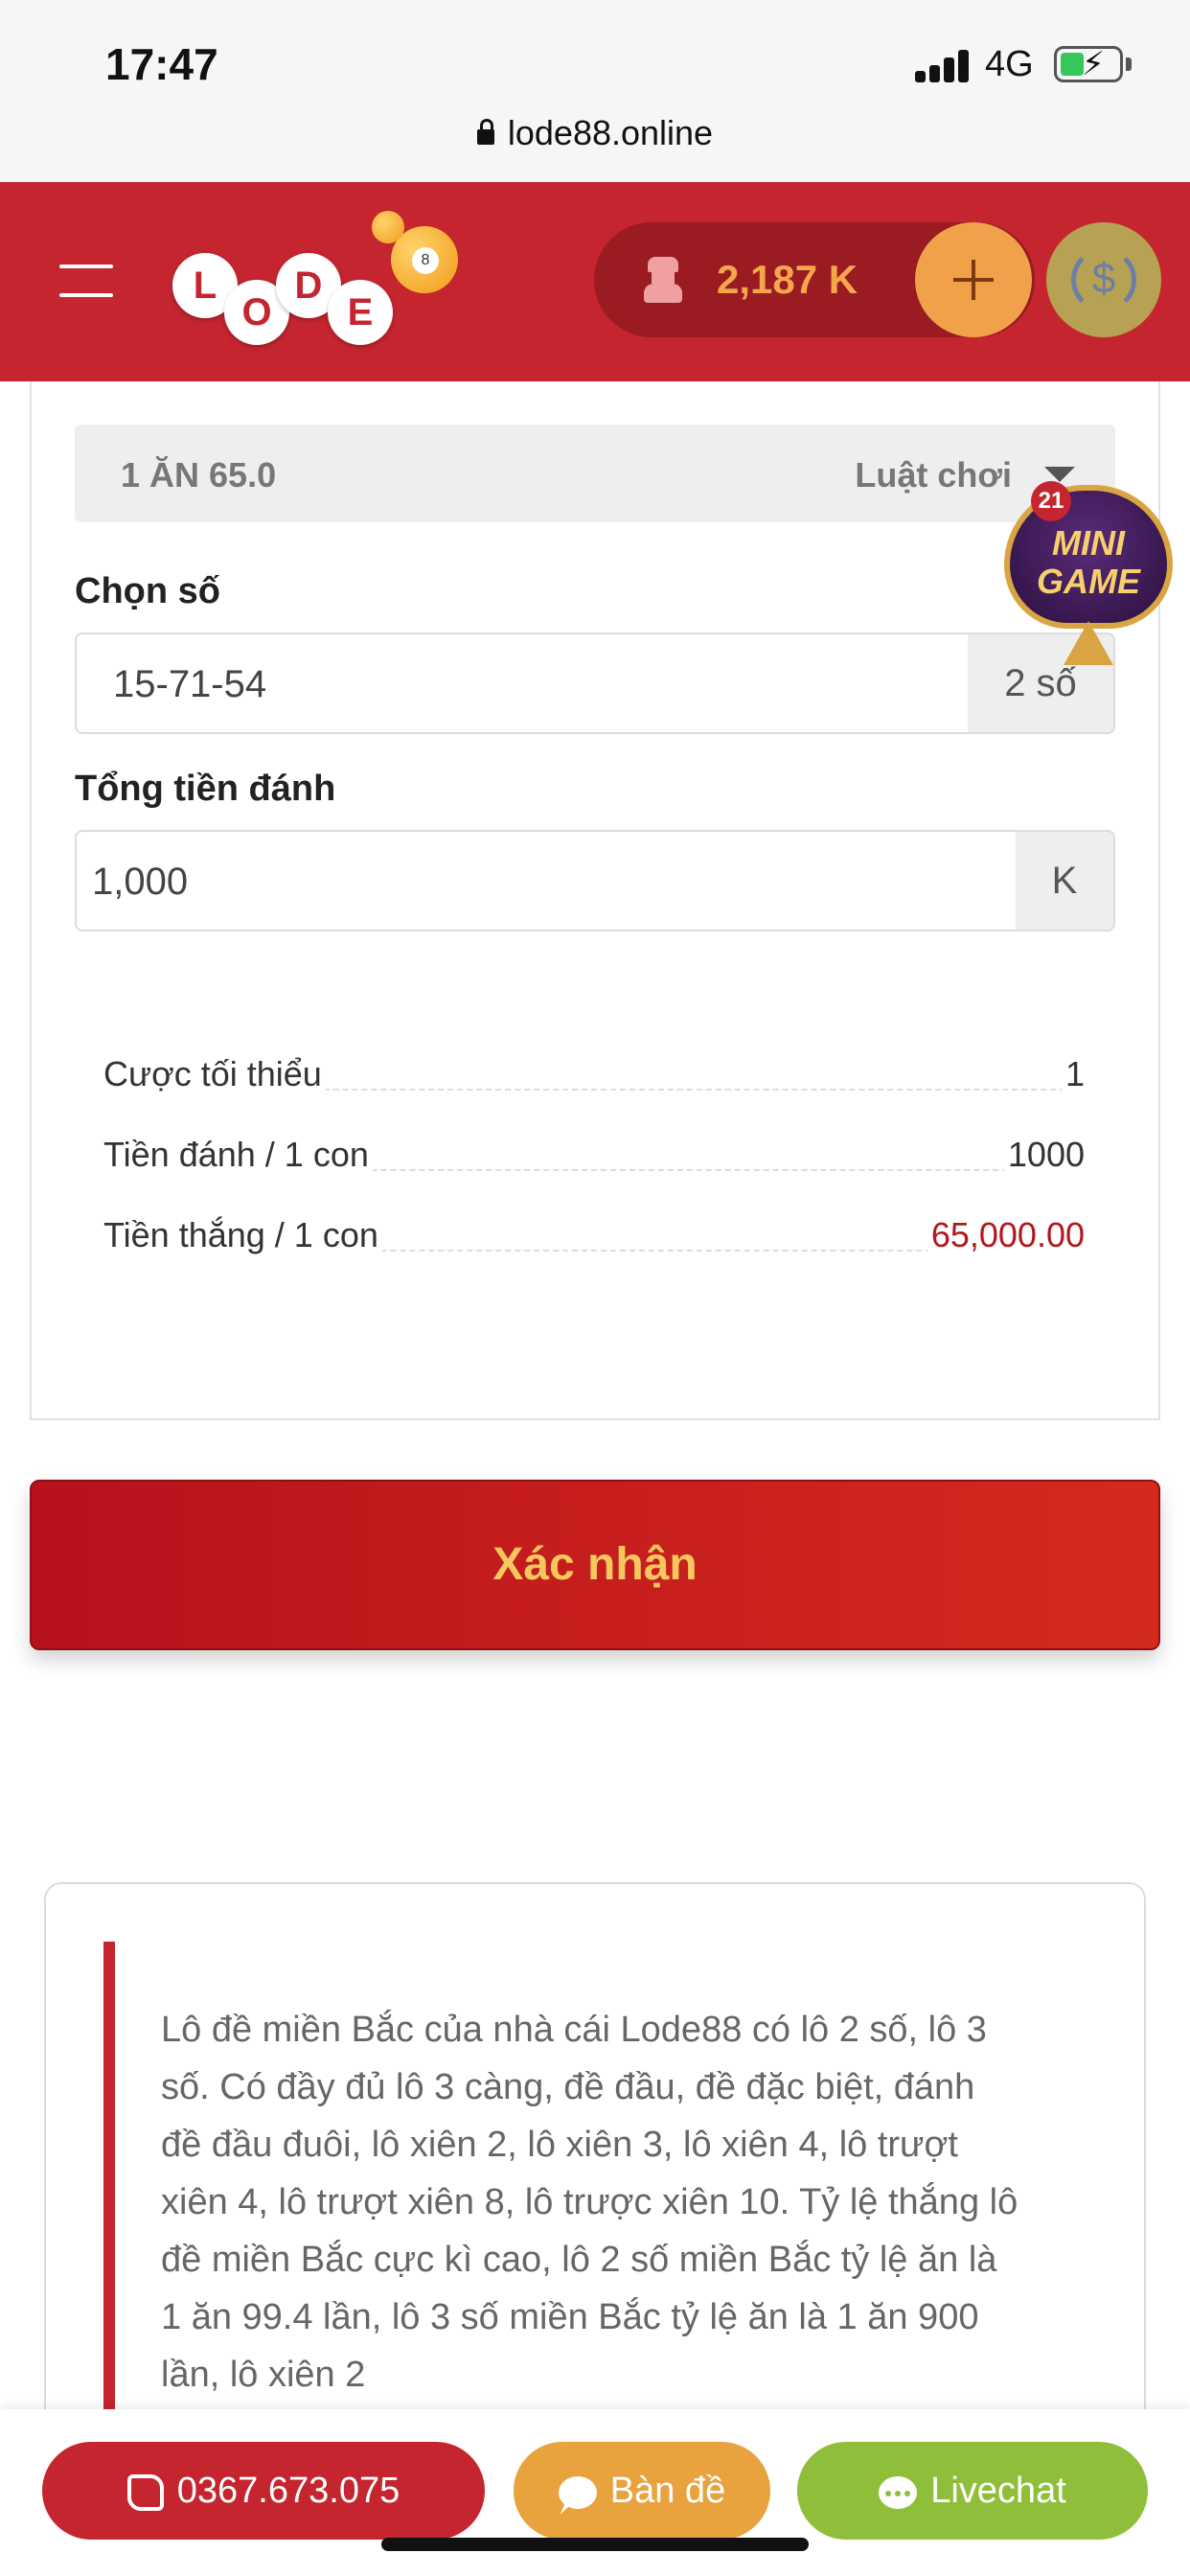  I want to click on network-type: 4G, so click(1010, 64).